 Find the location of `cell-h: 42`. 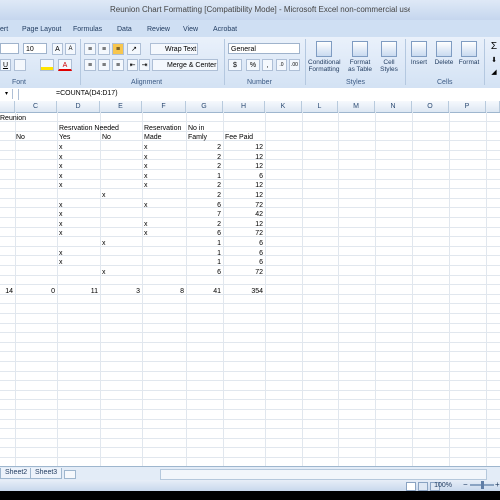

cell-h: 42 is located at coordinates (243, 214).